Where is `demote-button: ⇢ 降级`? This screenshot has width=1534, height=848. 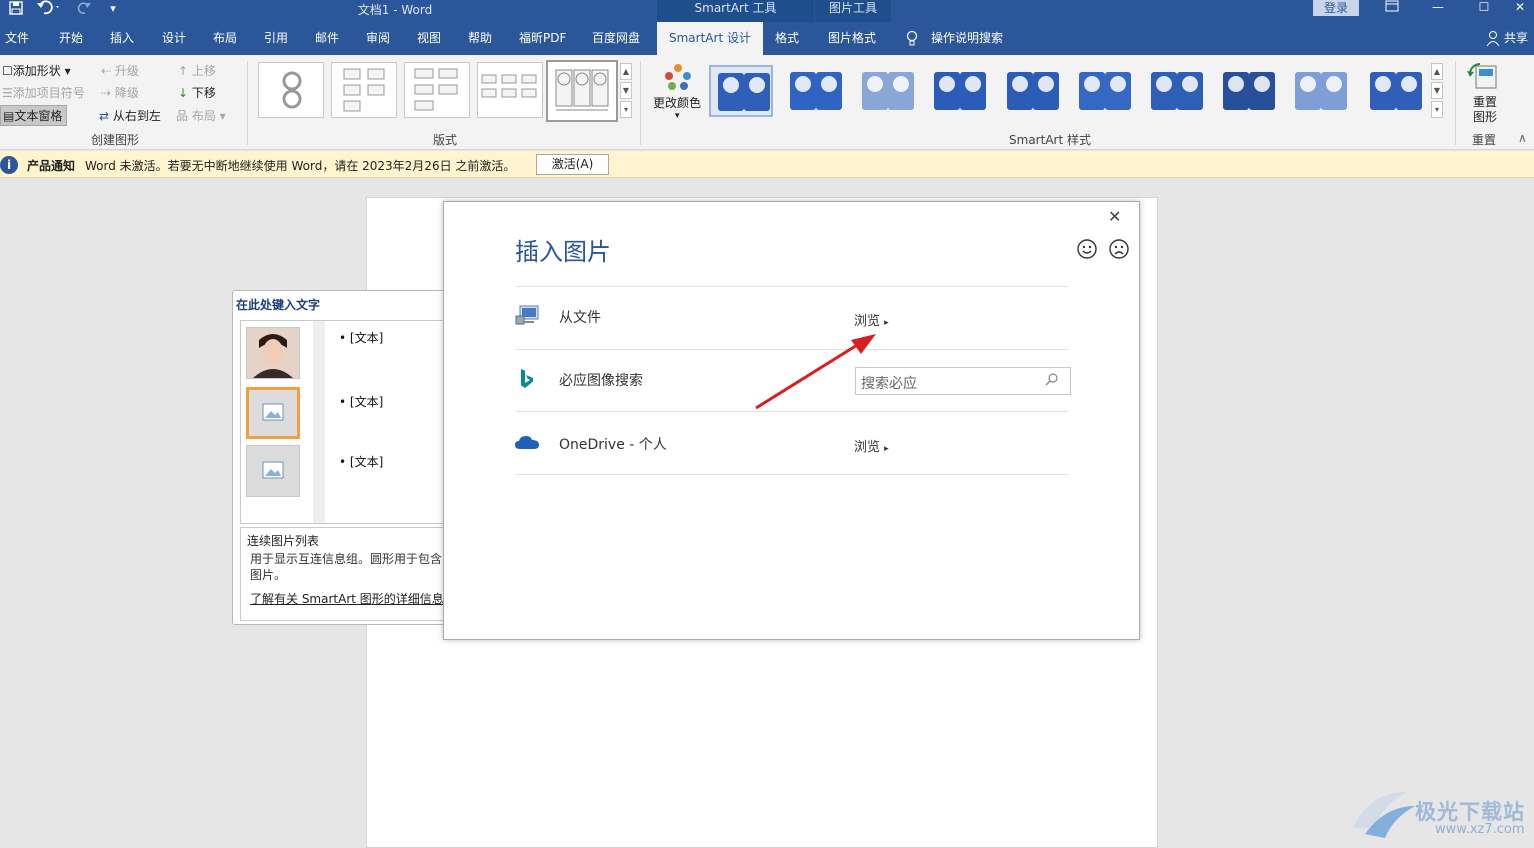 demote-button: ⇢ 降级 is located at coordinates (120, 92).